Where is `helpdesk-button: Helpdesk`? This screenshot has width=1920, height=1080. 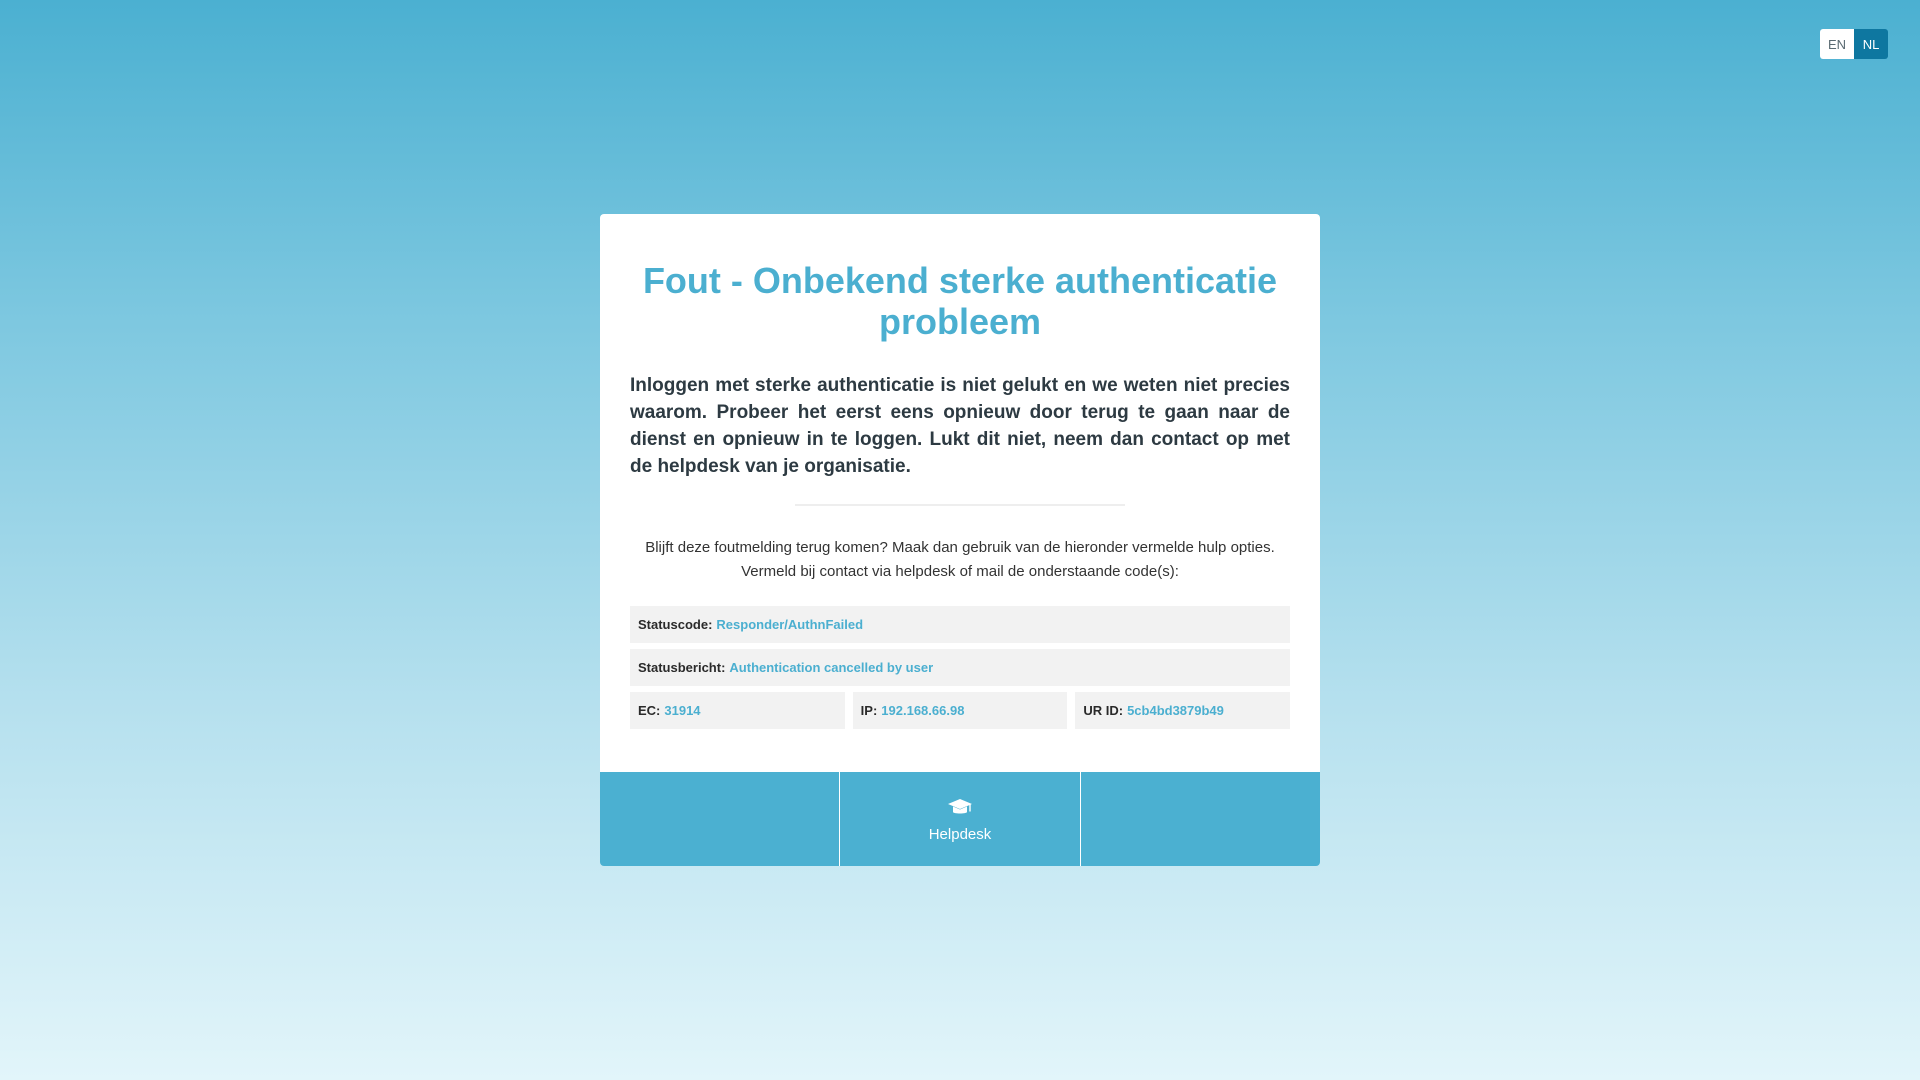
helpdesk-button: Helpdesk is located at coordinates (960, 819).